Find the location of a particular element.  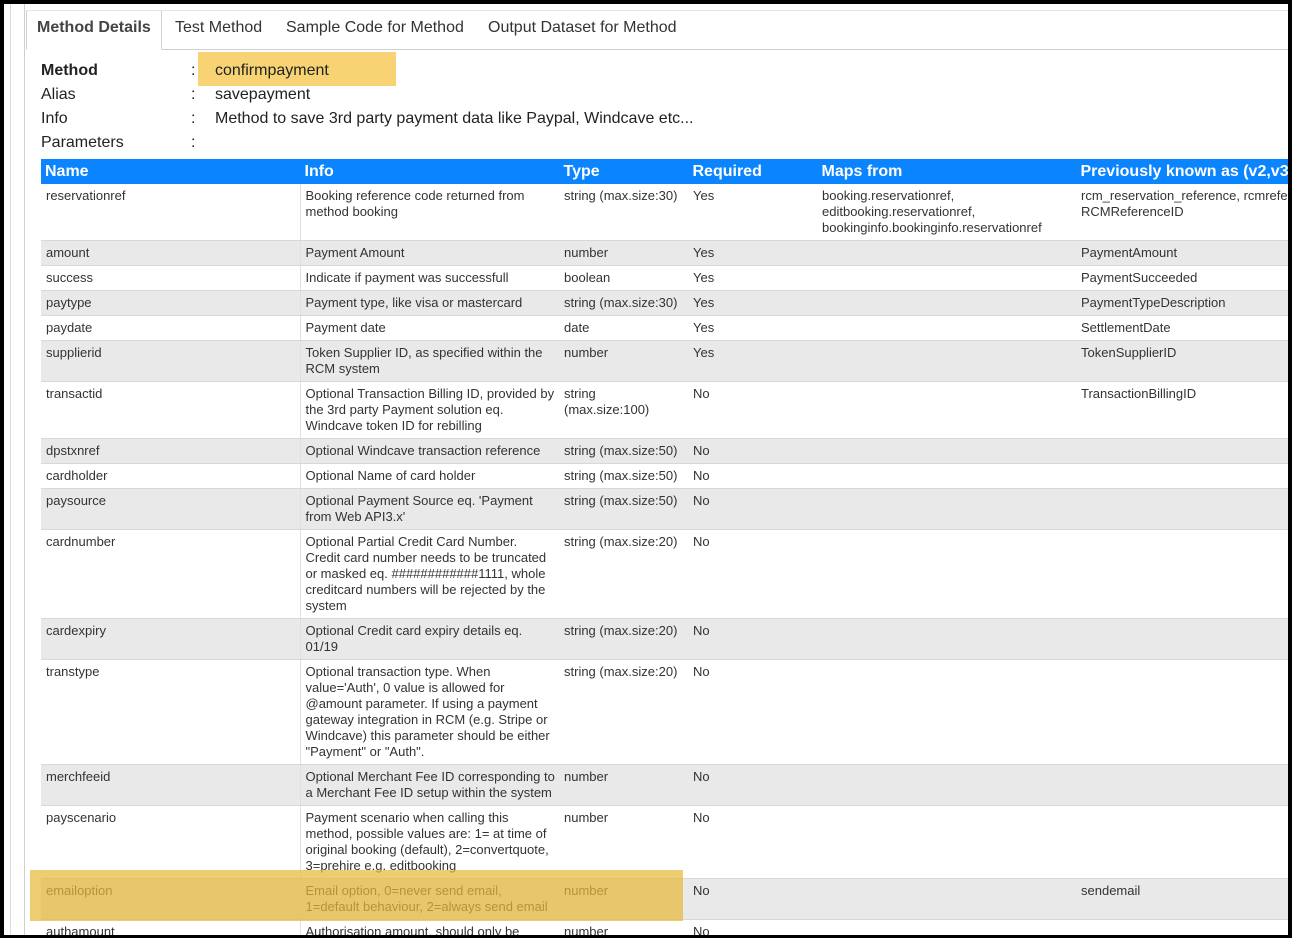

cell-name: paydate is located at coordinates (171, 328).